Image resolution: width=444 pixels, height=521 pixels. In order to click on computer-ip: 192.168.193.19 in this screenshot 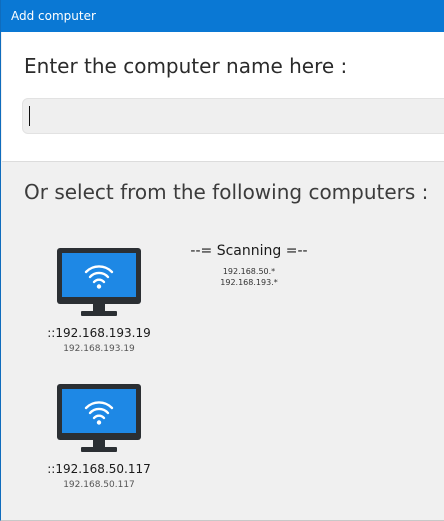, I will do `click(99, 349)`.